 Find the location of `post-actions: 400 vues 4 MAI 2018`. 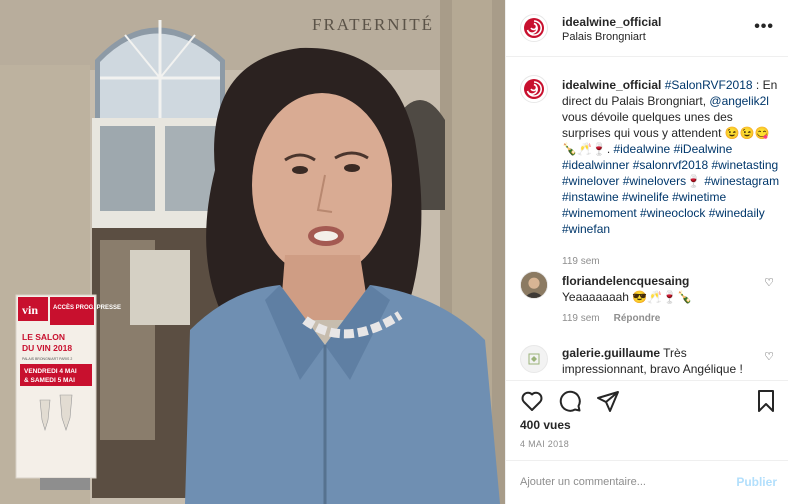

post-actions: 400 vues 4 MAI 2018 is located at coordinates (647, 420).